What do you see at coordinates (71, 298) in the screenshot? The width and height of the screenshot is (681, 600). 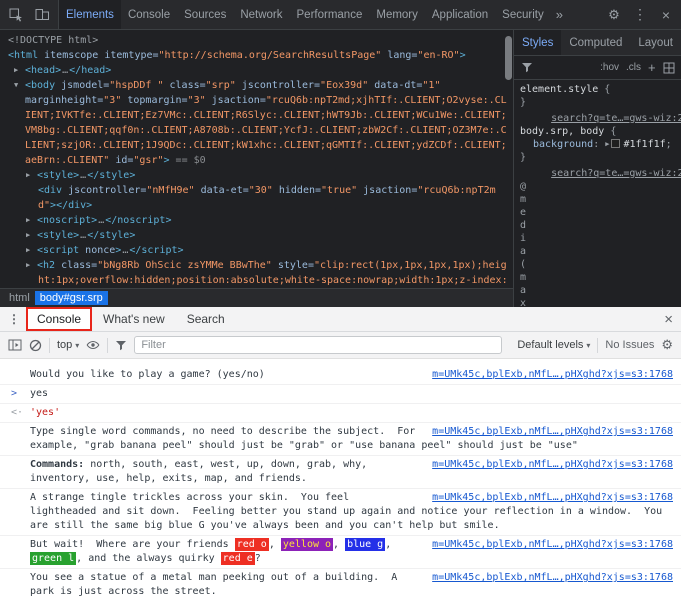 I see `breadcrumb-item-body-gsr-srp: body#gsr.srp` at bounding box center [71, 298].